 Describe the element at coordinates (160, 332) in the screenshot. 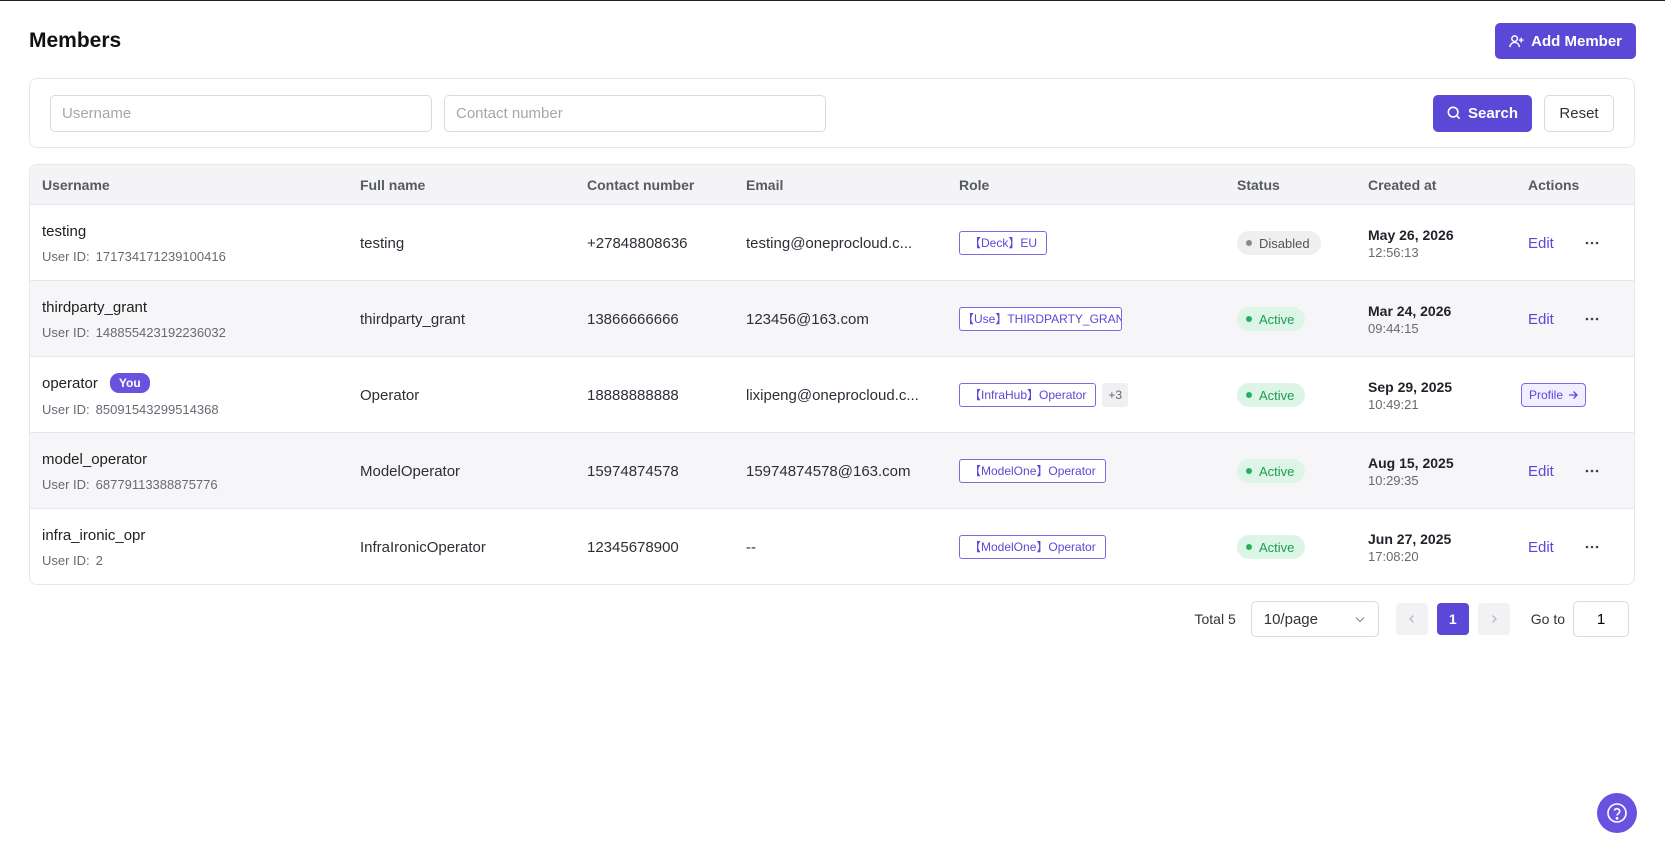

I see `user-id-value: 148855423192236032` at that location.